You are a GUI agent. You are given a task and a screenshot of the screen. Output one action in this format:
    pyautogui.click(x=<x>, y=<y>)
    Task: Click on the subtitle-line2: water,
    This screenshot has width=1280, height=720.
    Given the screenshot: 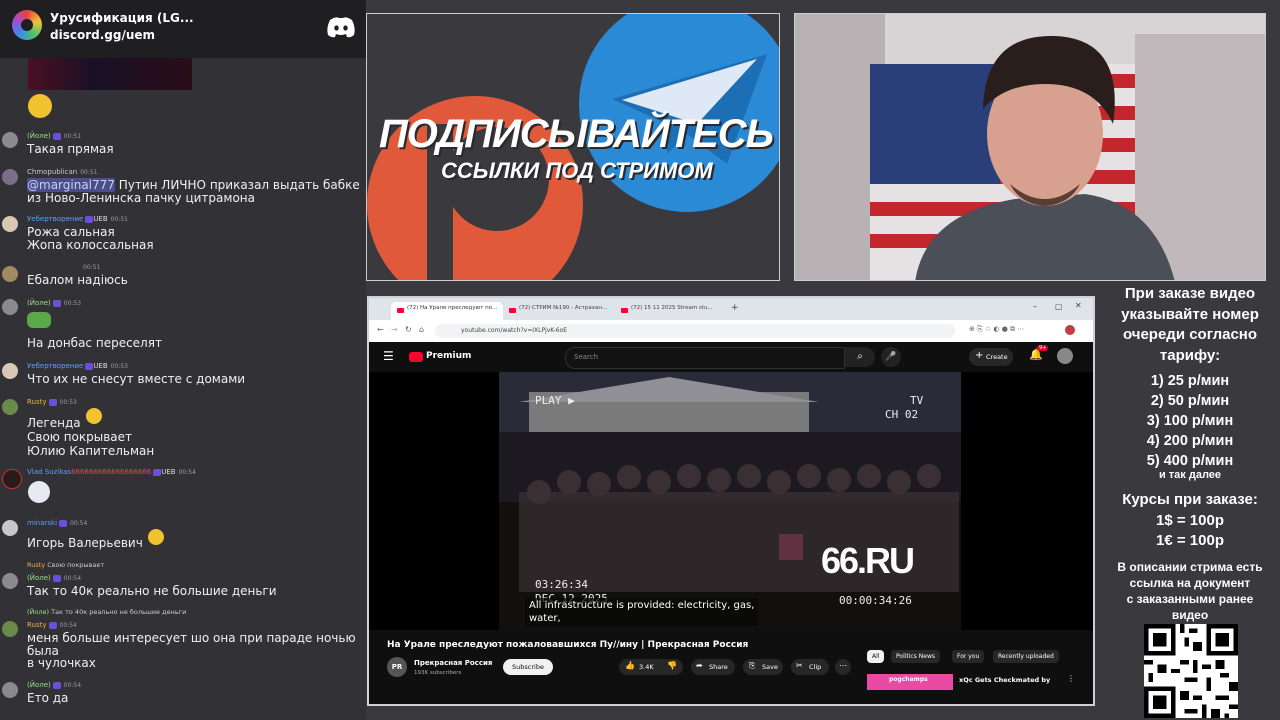 What is the action you would take?
    pyautogui.click(x=545, y=618)
    